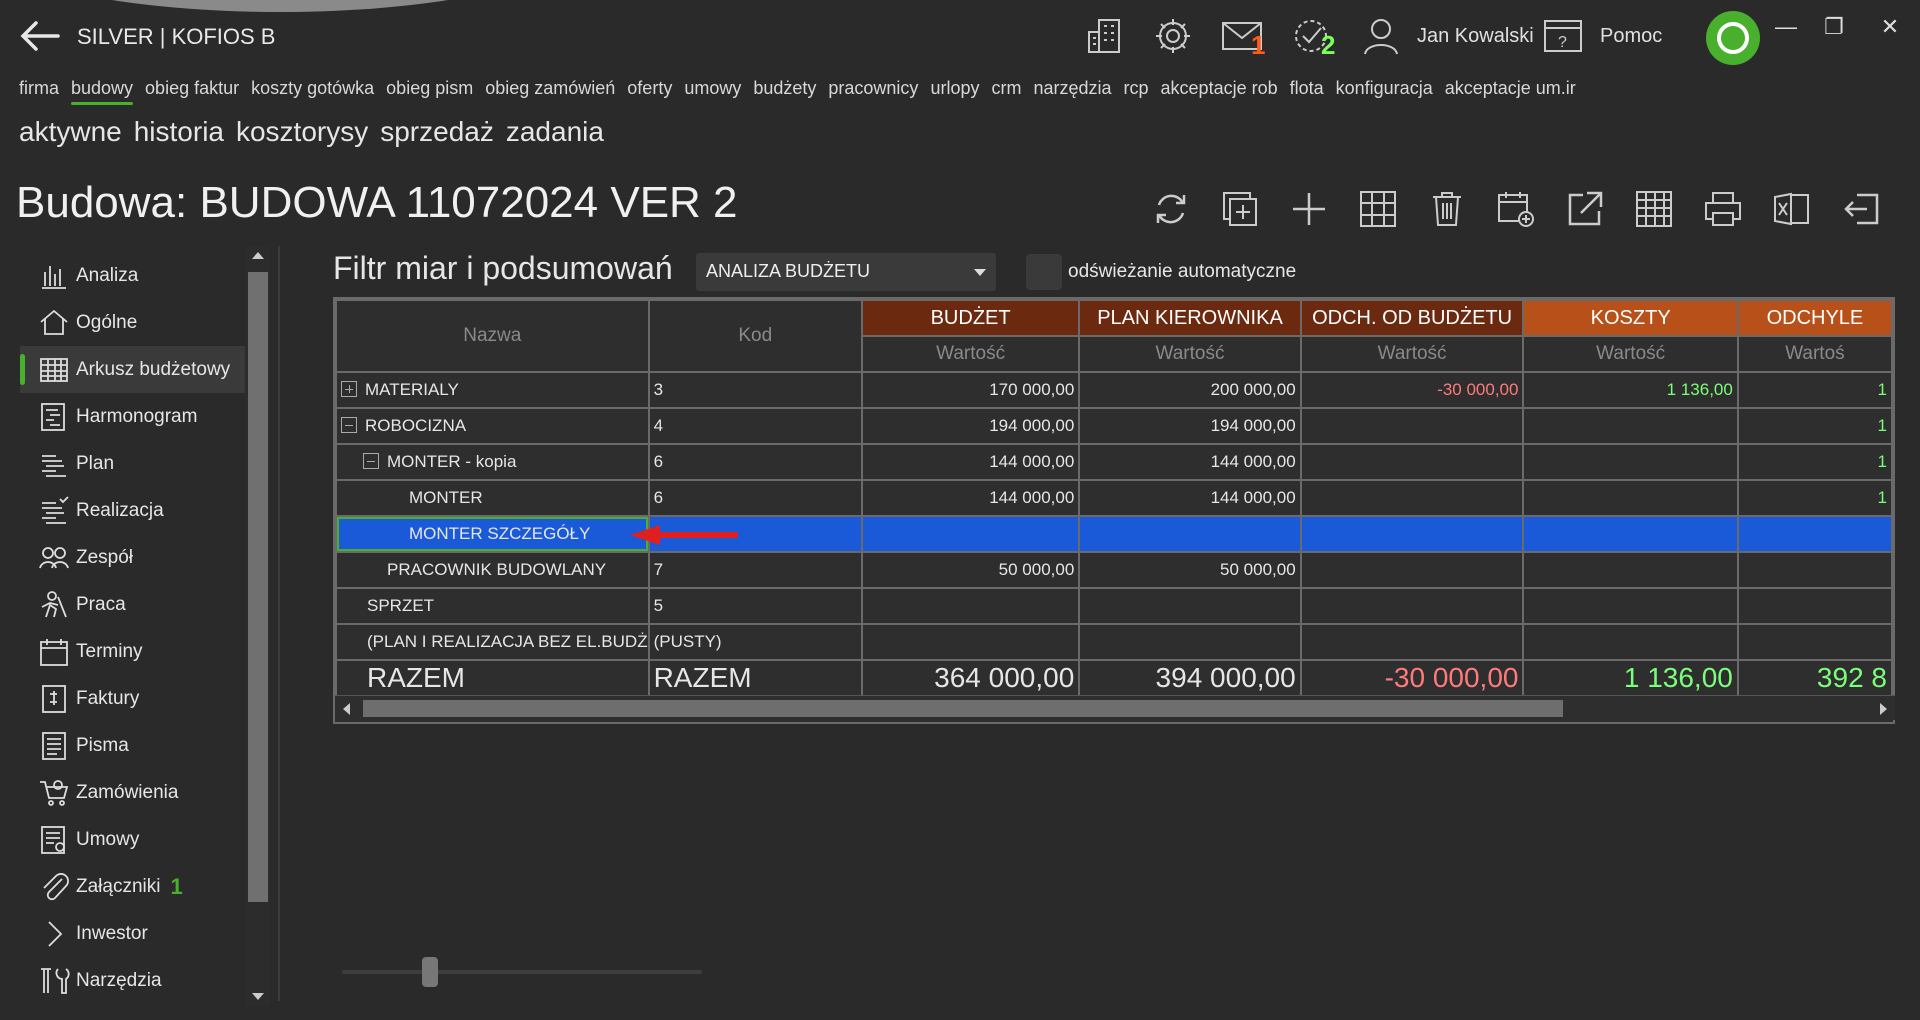 The image size is (1920, 1020). What do you see at coordinates (1171, 209) in the screenshot?
I see `refresh-icon` at bounding box center [1171, 209].